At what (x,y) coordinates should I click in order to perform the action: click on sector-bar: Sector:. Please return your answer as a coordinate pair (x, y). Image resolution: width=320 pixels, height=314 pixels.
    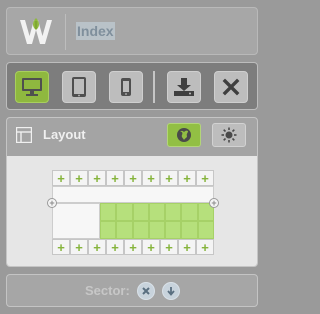
    Looking at the image, I should click on (132, 290).